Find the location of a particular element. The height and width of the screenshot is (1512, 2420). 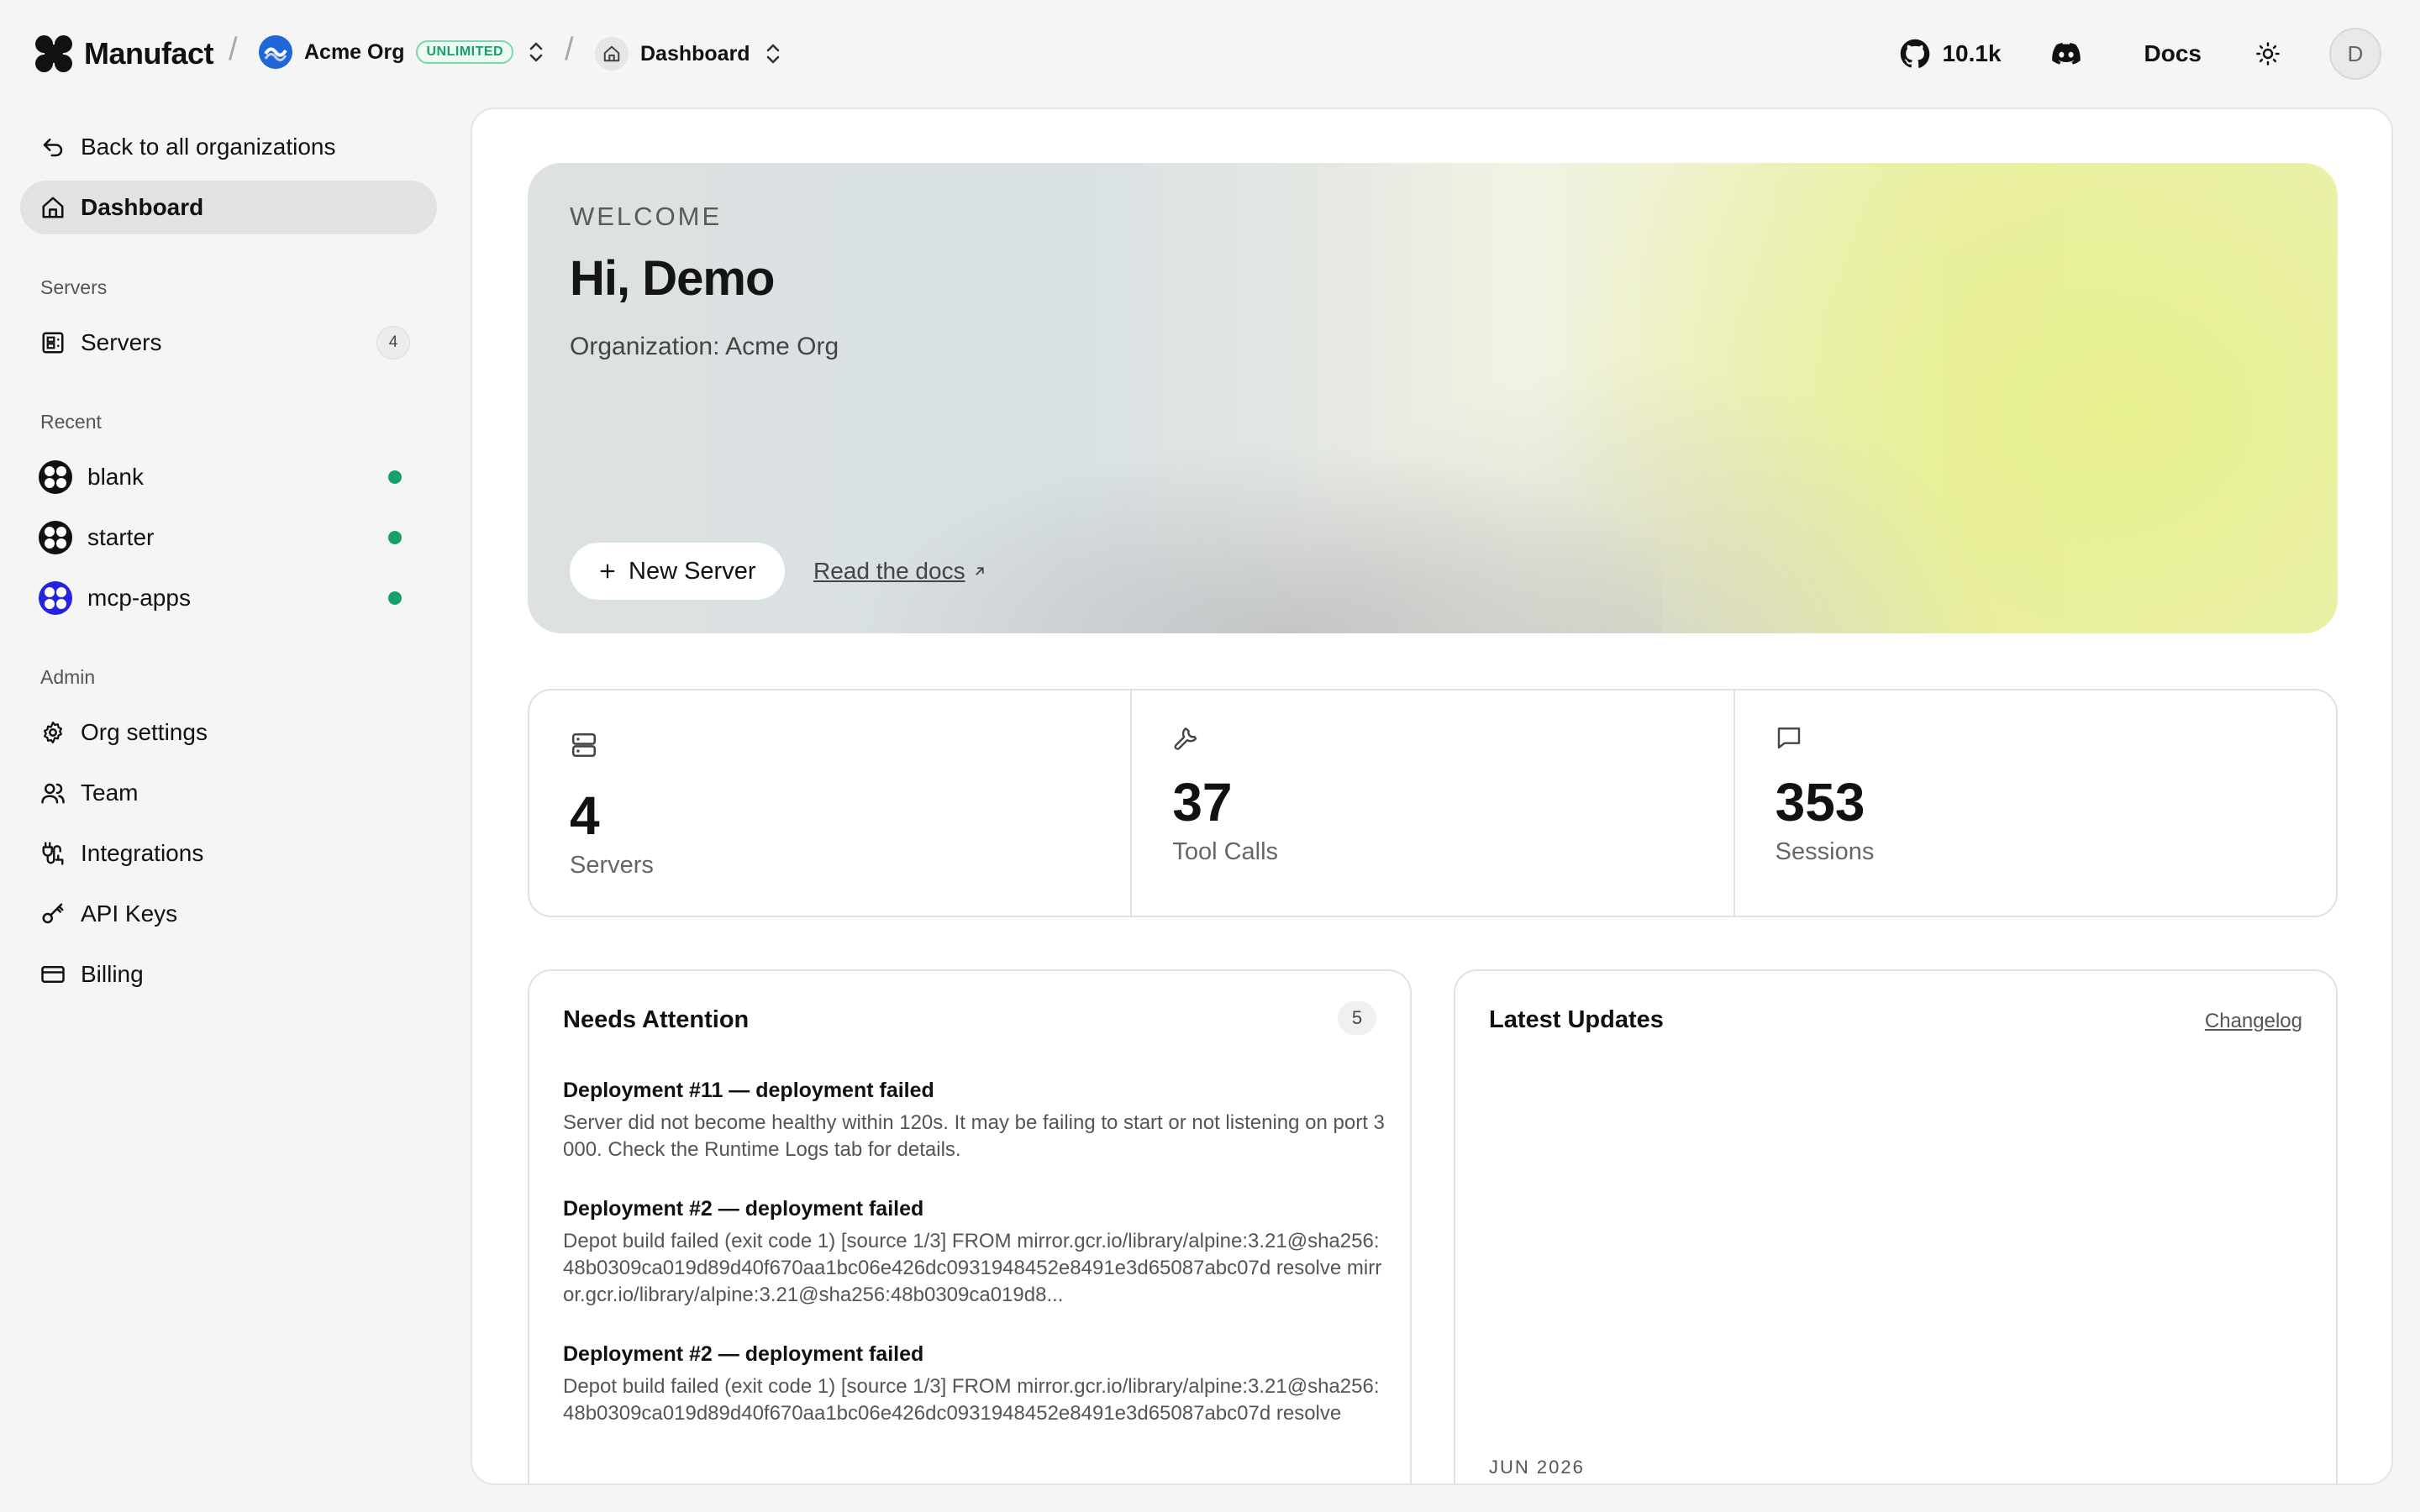

card-icon is located at coordinates (53, 974).